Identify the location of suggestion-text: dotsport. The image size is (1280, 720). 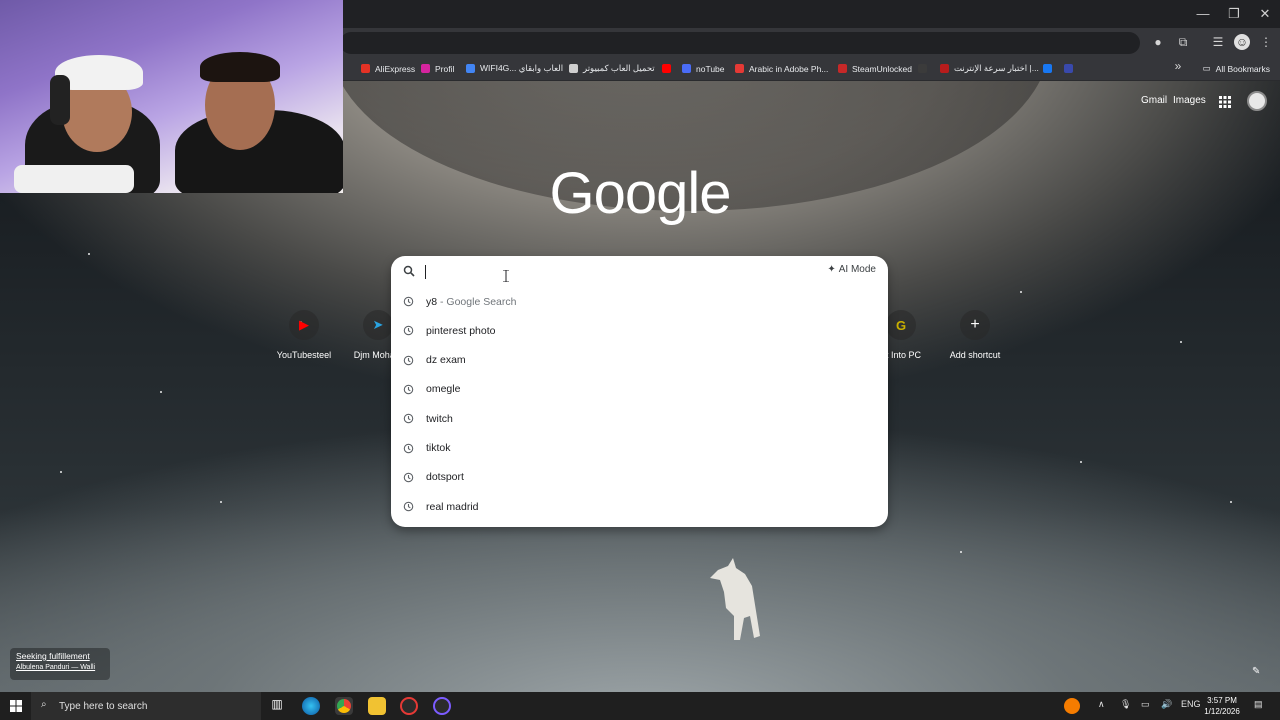
(445, 477).